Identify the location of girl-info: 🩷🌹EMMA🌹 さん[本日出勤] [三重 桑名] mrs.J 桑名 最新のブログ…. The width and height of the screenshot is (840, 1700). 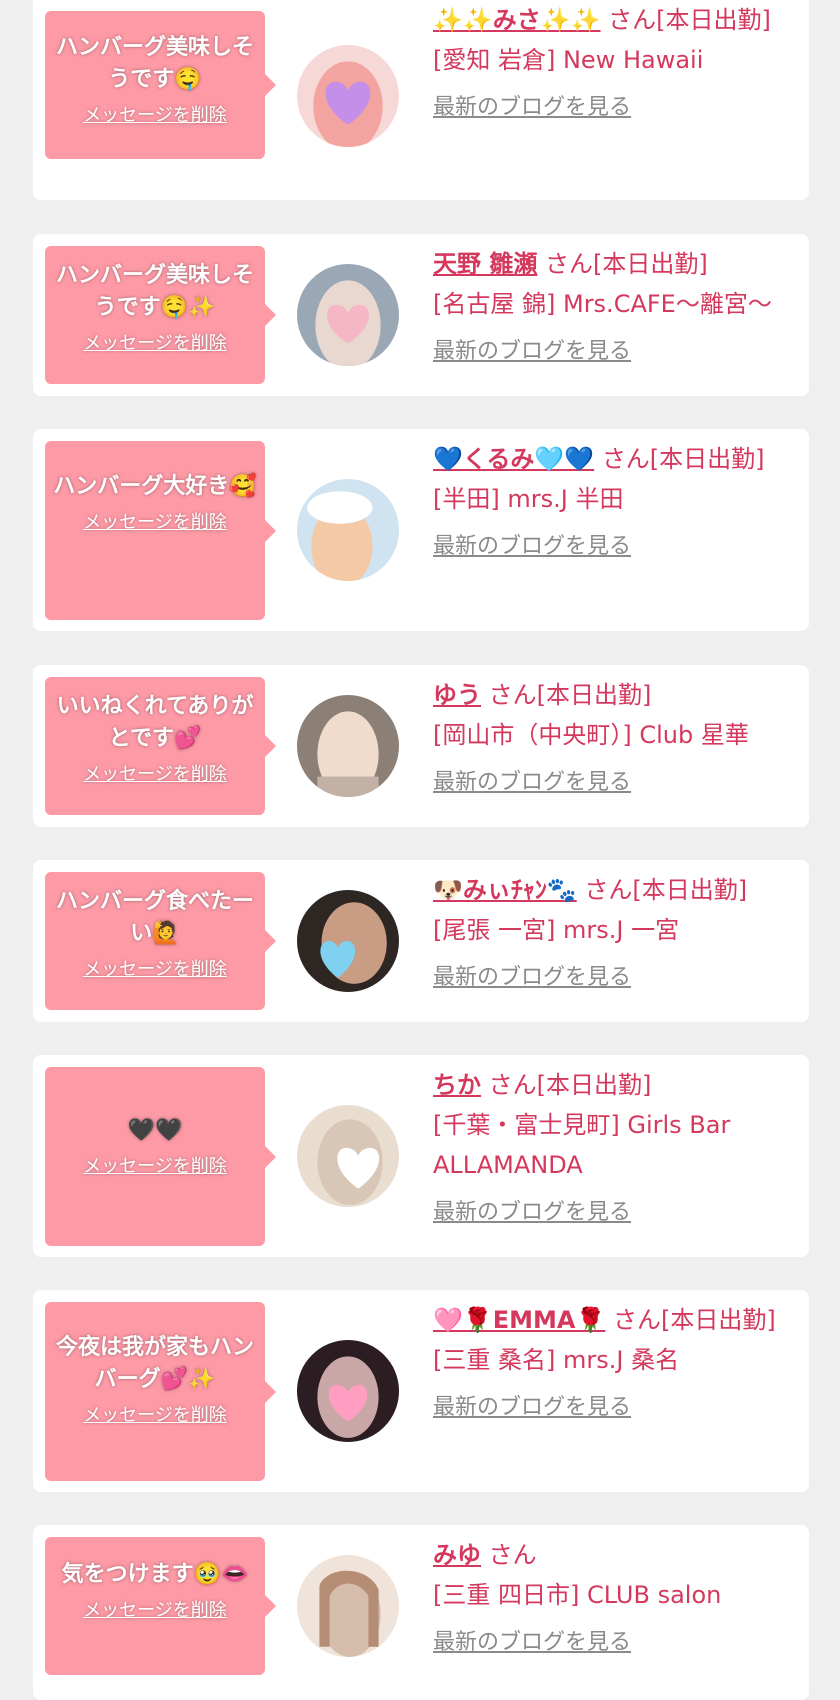
(608, 1364).